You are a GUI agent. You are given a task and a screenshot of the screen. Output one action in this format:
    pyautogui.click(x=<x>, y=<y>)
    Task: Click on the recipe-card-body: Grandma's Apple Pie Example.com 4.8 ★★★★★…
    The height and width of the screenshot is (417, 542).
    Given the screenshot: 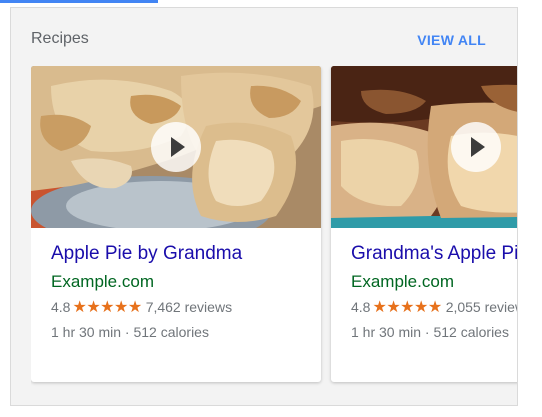 What is the action you would take?
    pyautogui.click(x=434, y=291)
    